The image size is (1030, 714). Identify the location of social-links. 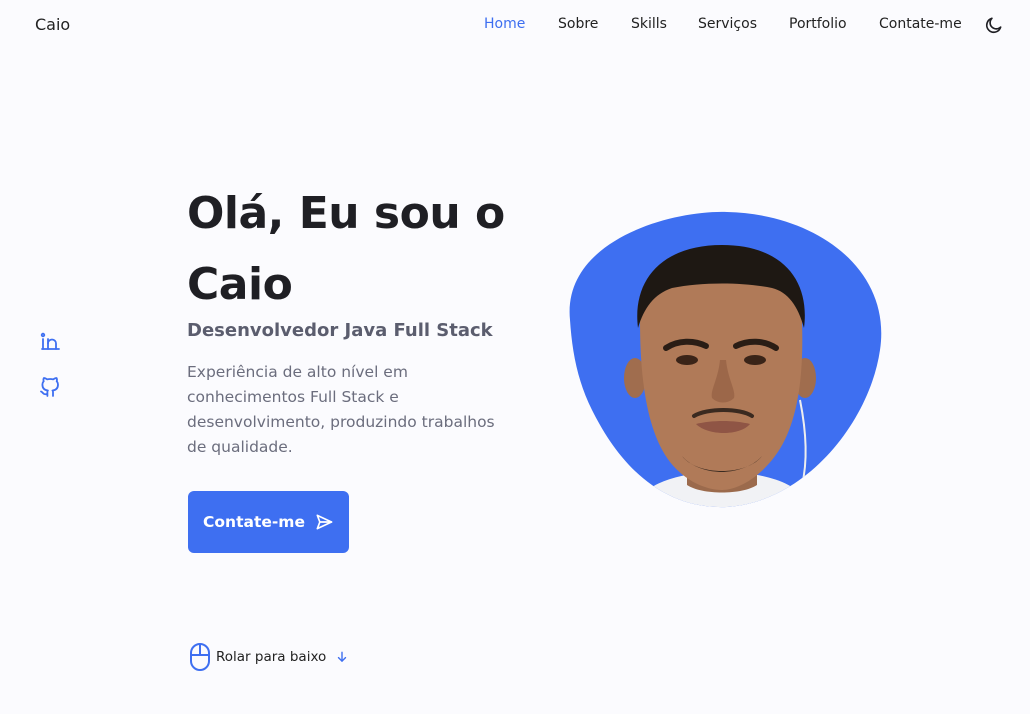
(51, 374).